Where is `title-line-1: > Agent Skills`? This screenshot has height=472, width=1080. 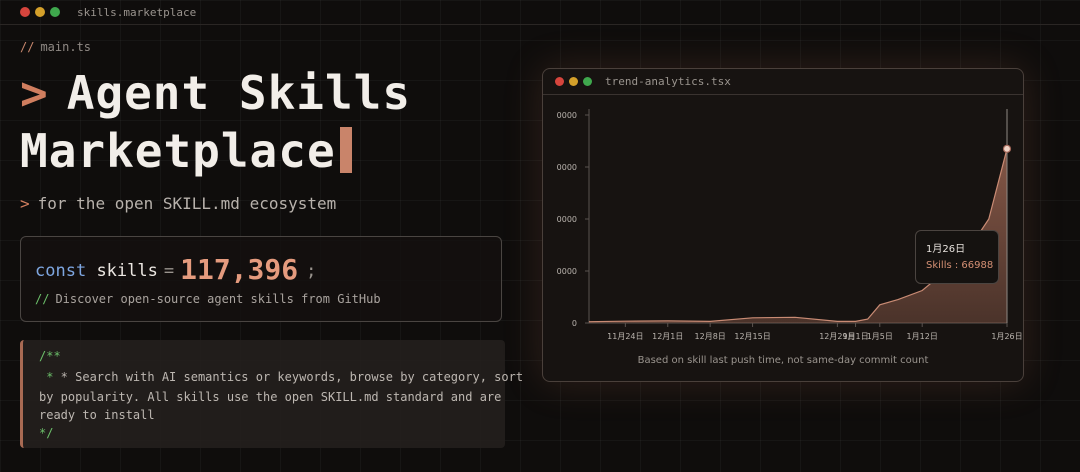
title-line-1: > Agent Skills is located at coordinates (215, 93).